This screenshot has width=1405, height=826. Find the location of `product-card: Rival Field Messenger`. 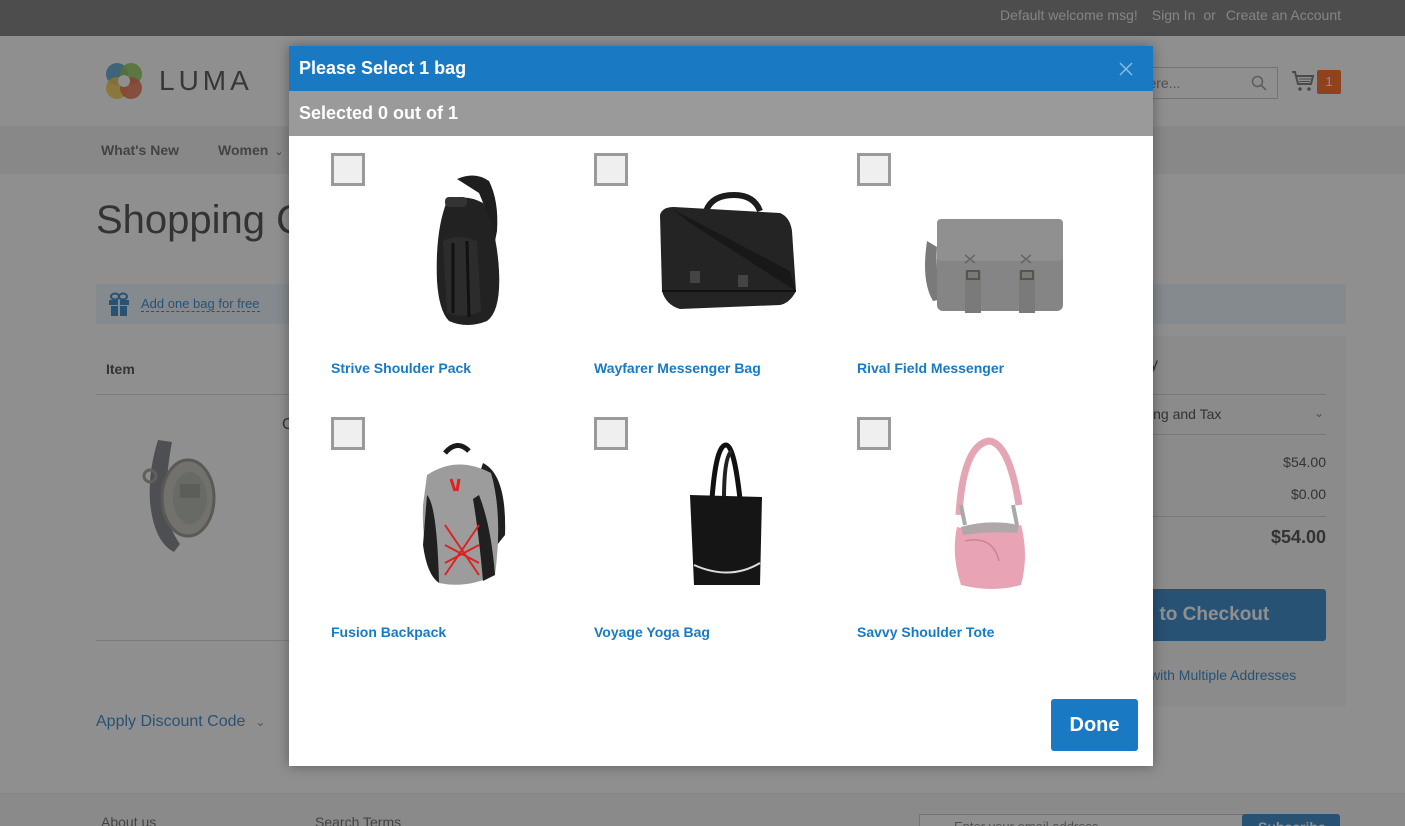

product-card: Rival Field Messenger is located at coordinates (977, 273).